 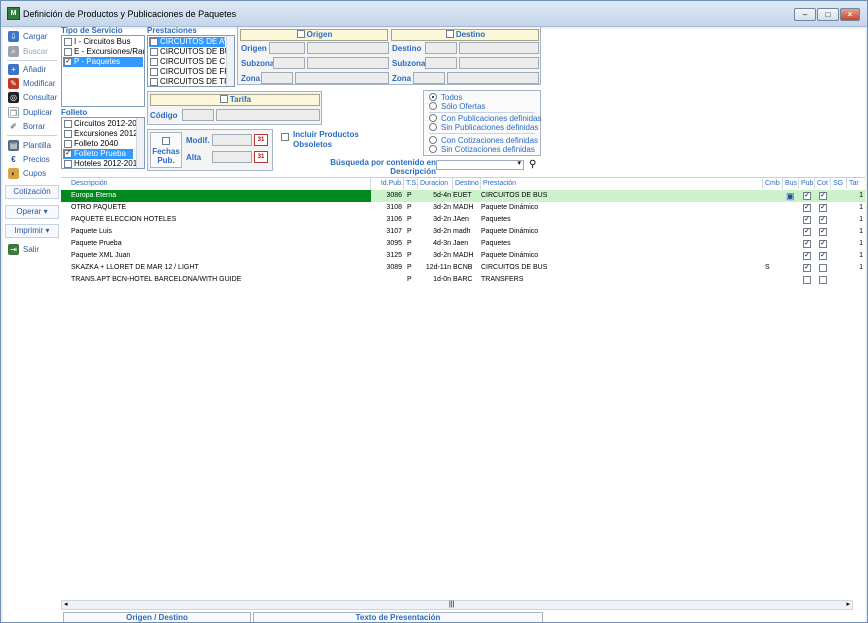 What do you see at coordinates (823, 183) in the screenshot?
I see `column-header: Cot` at bounding box center [823, 183].